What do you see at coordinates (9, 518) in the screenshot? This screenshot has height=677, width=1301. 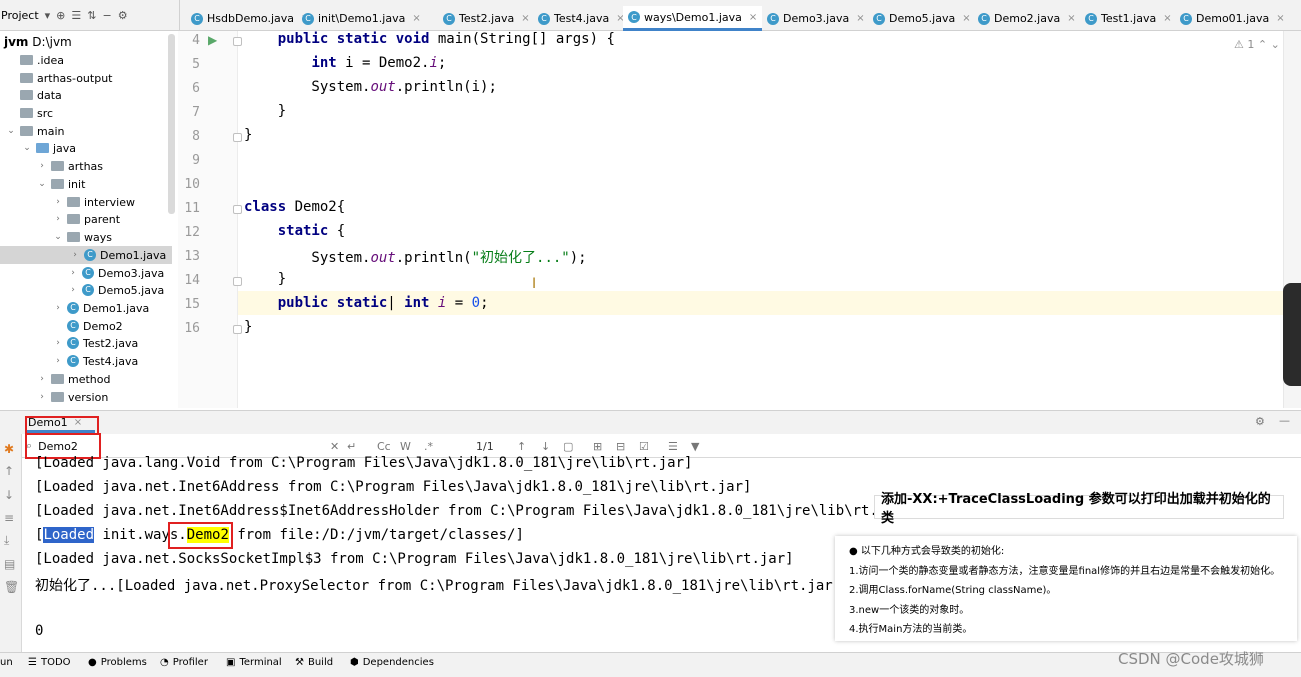 I see `wrap-icon: ≡` at bounding box center [9, 518].